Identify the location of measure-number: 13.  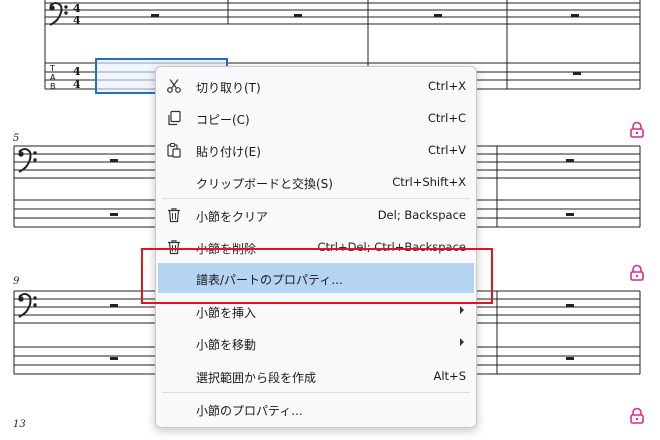
(19, 424).